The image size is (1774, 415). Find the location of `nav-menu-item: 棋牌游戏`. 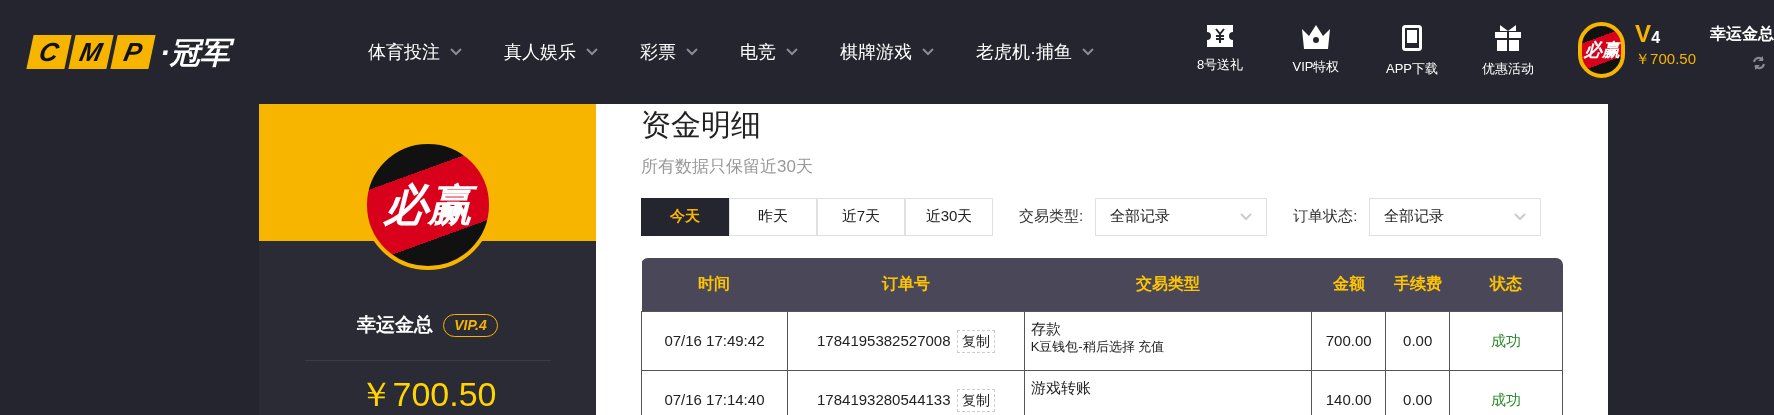

nav-menu-item: 棋牌游戏 is located at coordinates (908, 52).